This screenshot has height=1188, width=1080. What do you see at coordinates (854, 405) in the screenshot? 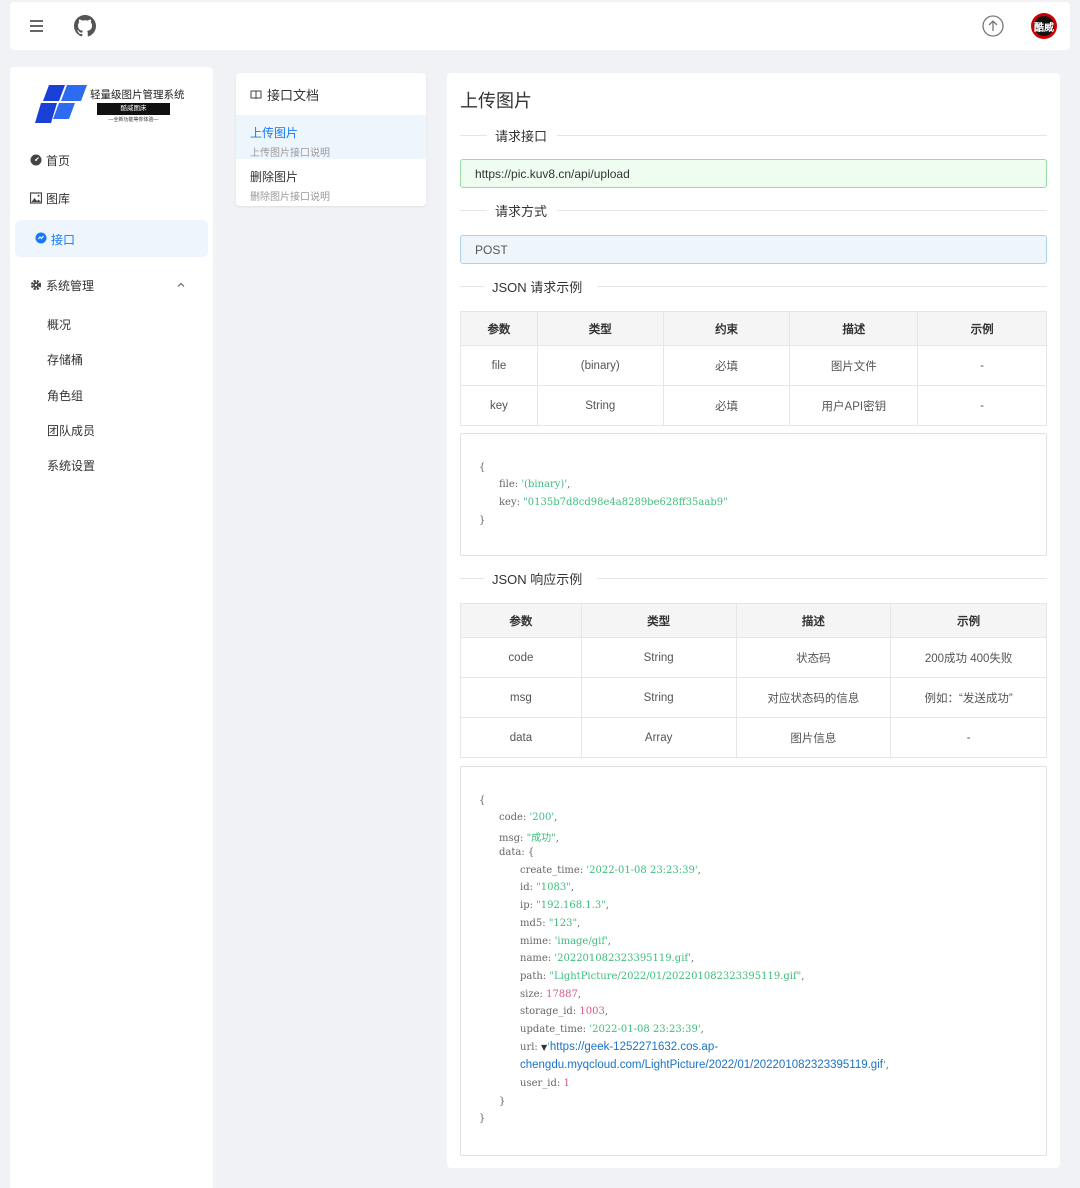
I see `table-cell: 用户API密钥` at bounding box center [854, 405].